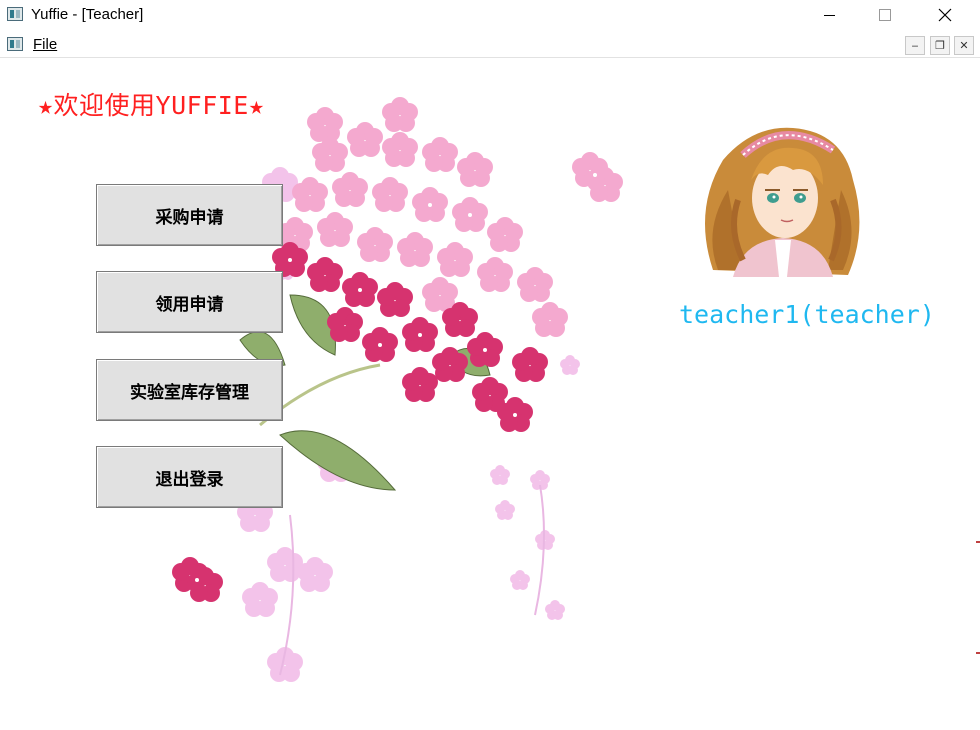 This screenshot has width=980, height=730. I want to click on title-bar: Yuffie - [Teacher], so click(490, 15).